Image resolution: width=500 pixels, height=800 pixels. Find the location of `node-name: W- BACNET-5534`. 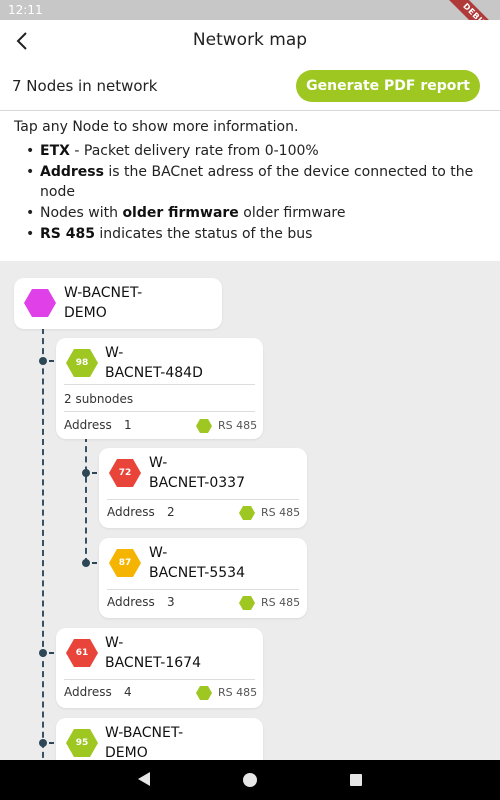

node-name: W- BACNET-5534 is located at coordinates (197, 563).